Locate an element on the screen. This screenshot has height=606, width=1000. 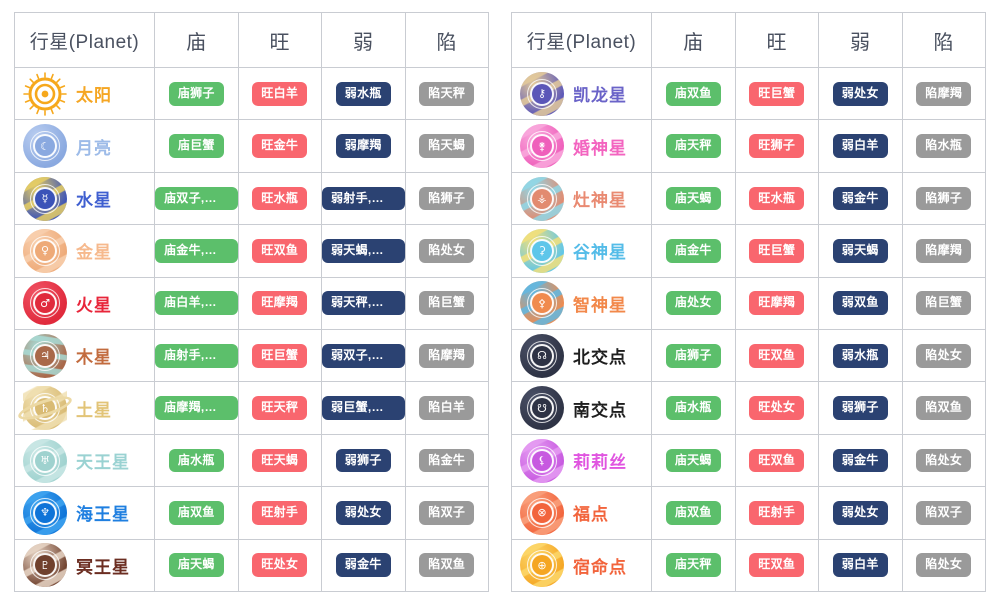
table-row: ⊗ 福点 庙双鱼 旺射手 弱处女 陷双子 is located at coordinates (749, 513).